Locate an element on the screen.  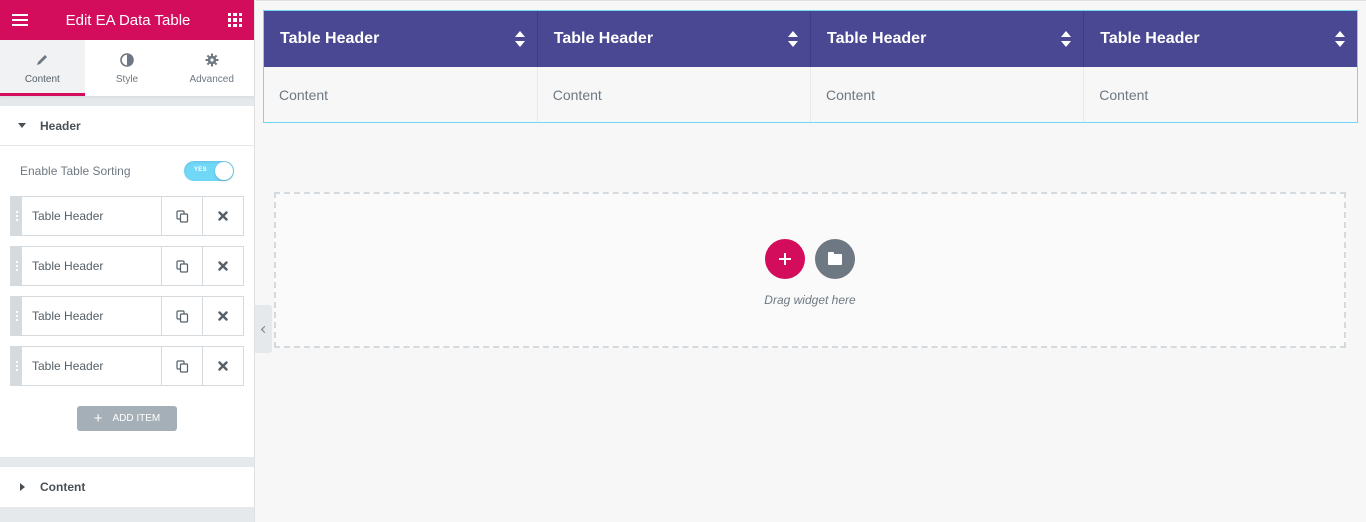
tab-content: Content is located at coordinates (42, 68).